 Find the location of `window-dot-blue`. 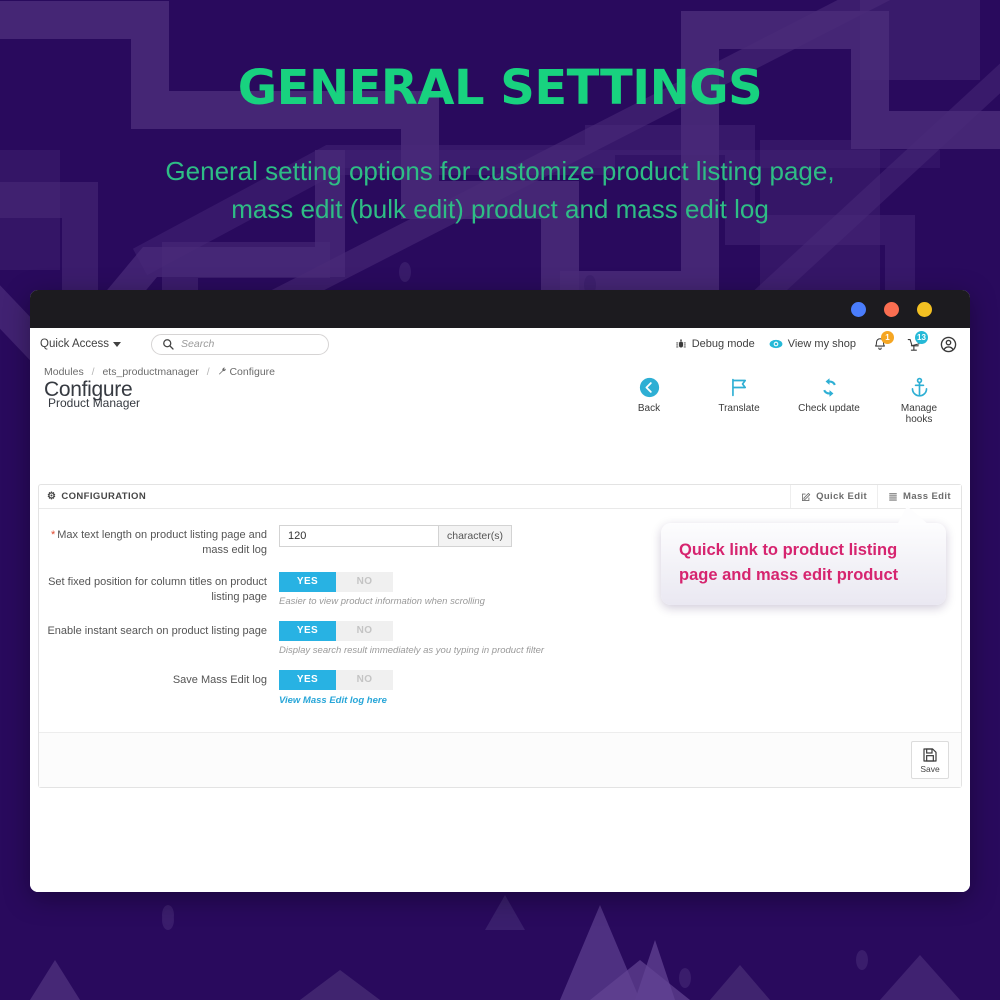

window-dot-blue is located at coordinates (858, 309).